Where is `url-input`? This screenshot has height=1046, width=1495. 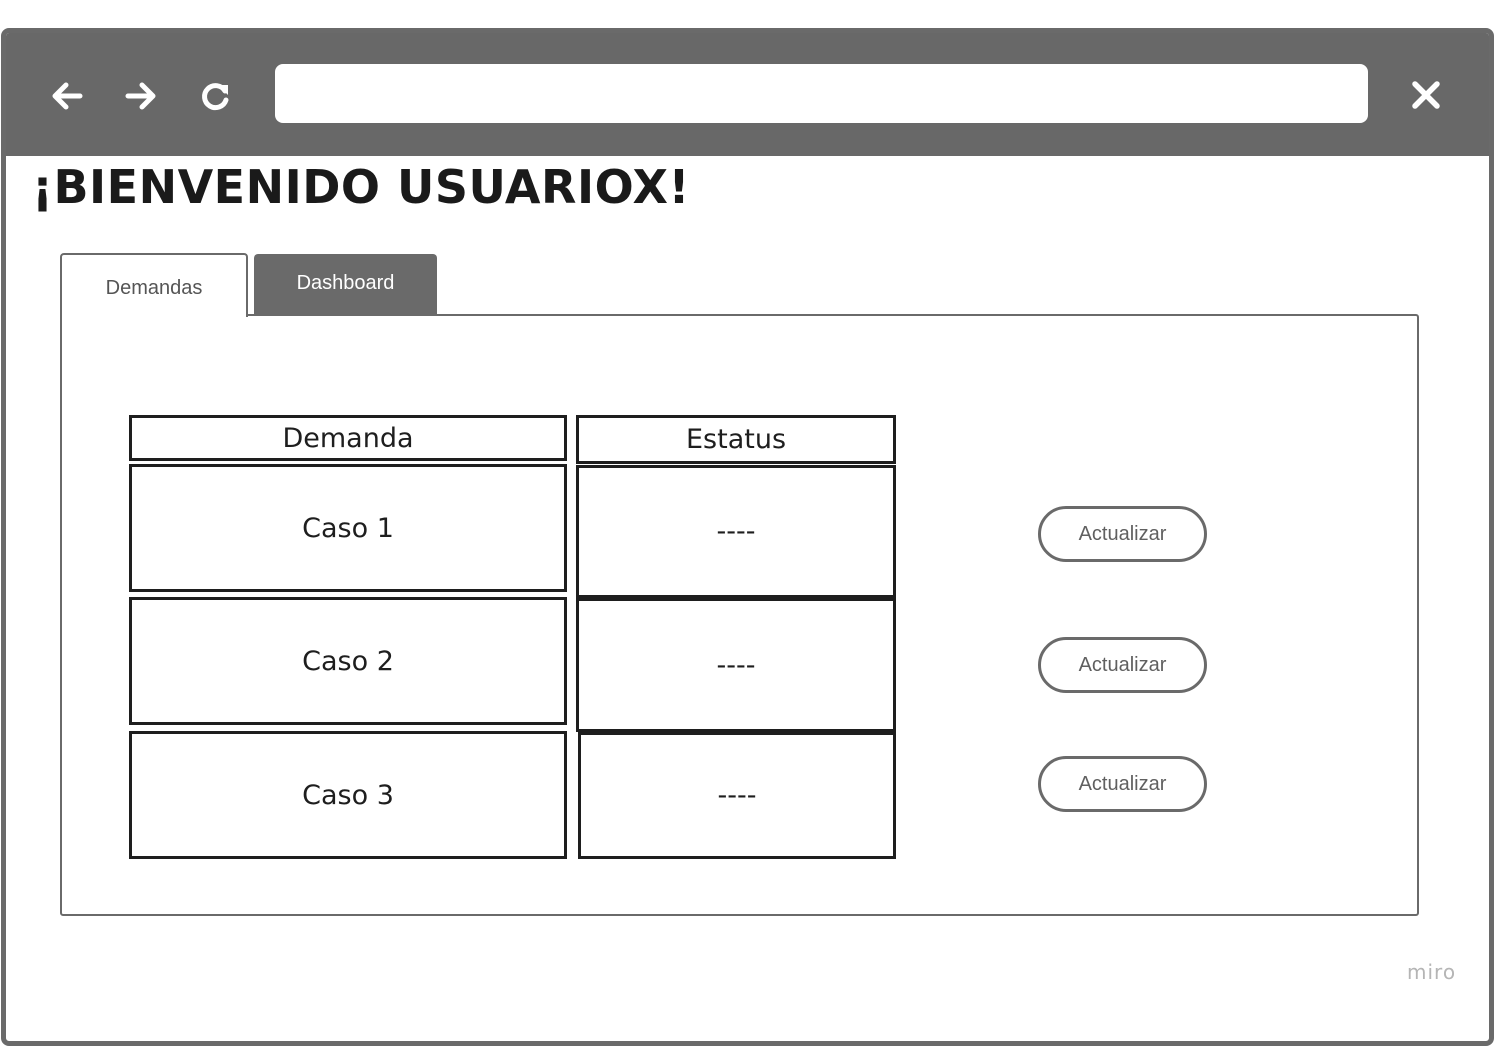
url-input is located at coordinates (821, 93).